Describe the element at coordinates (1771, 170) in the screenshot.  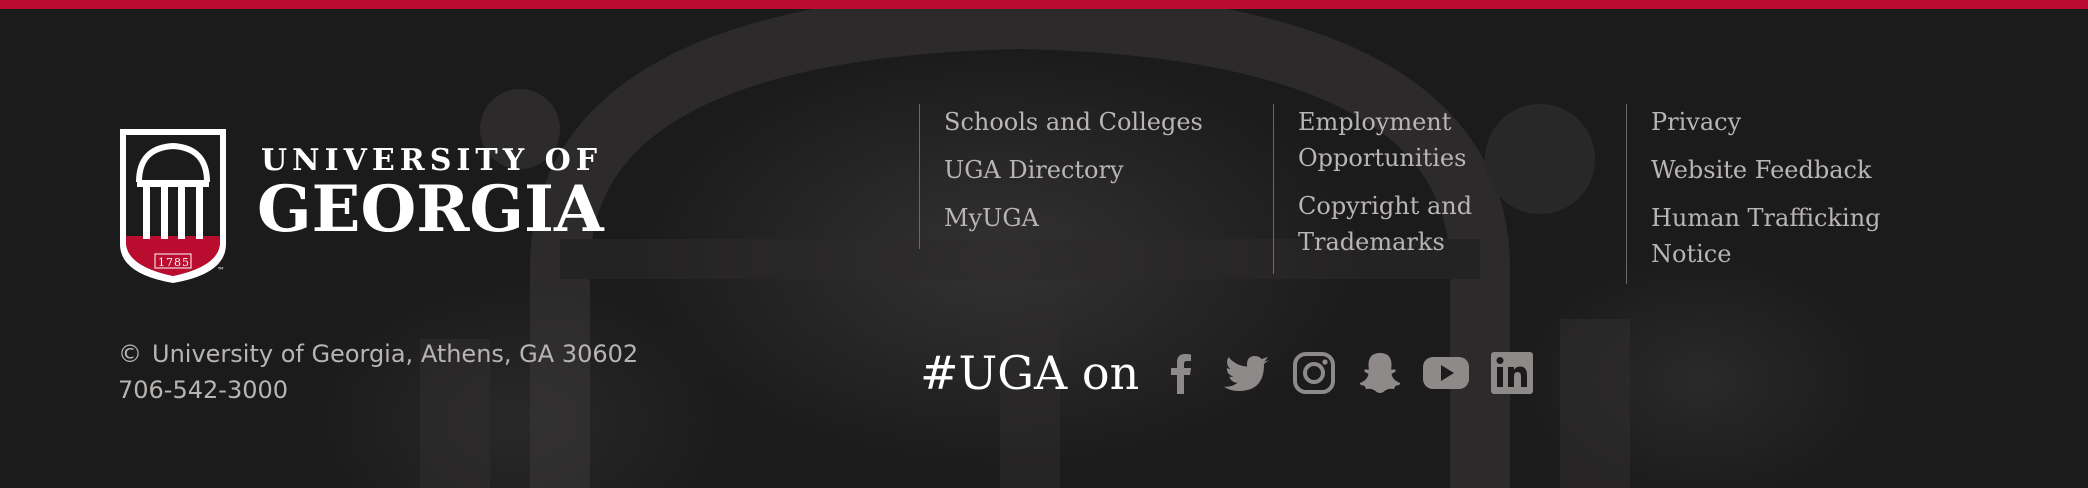
I see `link-website-feedback: Website Feedback` at that location.